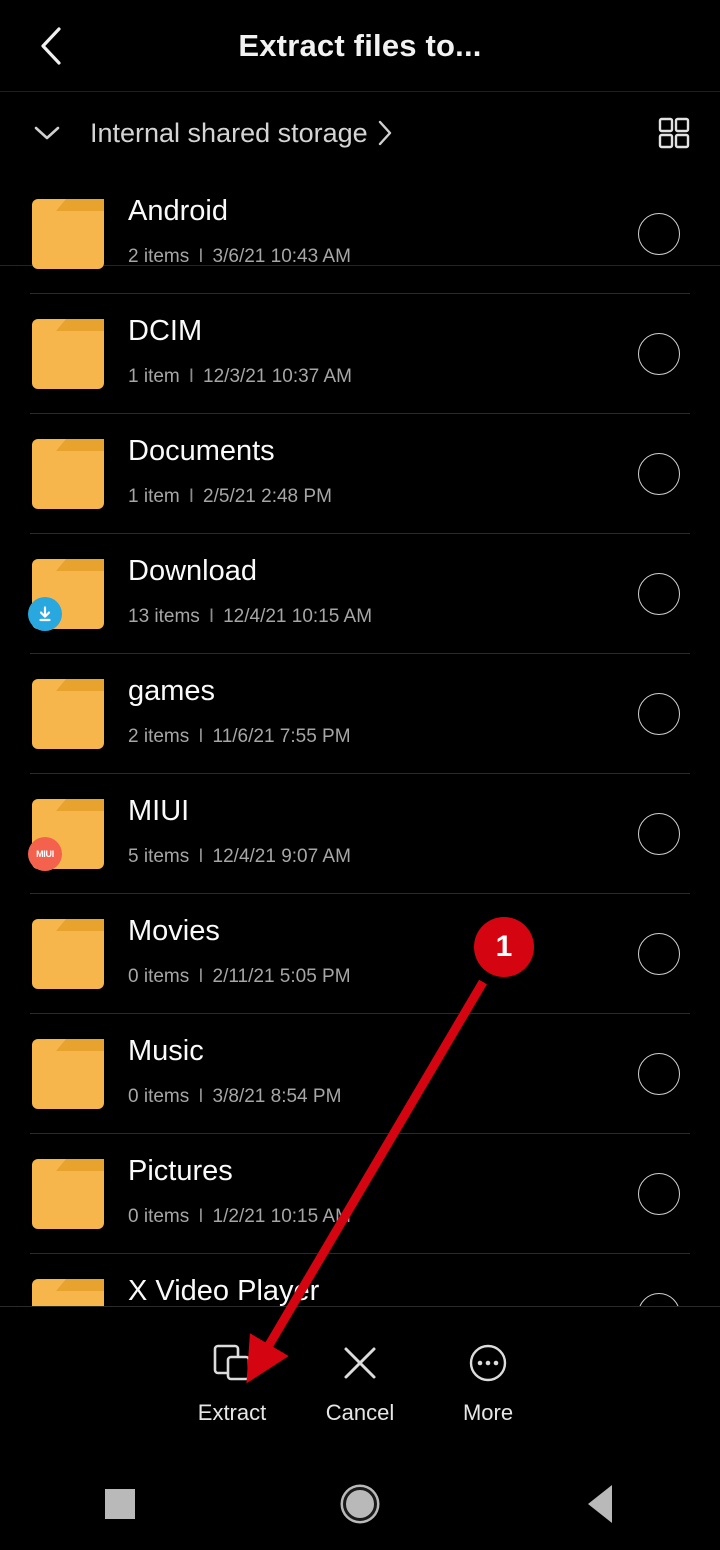  What do you see at coordinates (360, 594) in the screenshot?
I see `table-row: Download 13 items I 12/4/21 10:15 AM` at bounding box center [360, 594].